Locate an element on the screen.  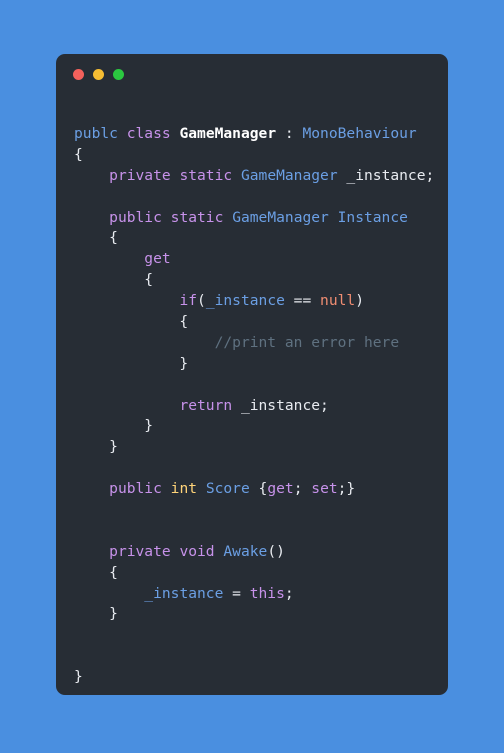
code-token: Score is located at coordinates (227, 489).